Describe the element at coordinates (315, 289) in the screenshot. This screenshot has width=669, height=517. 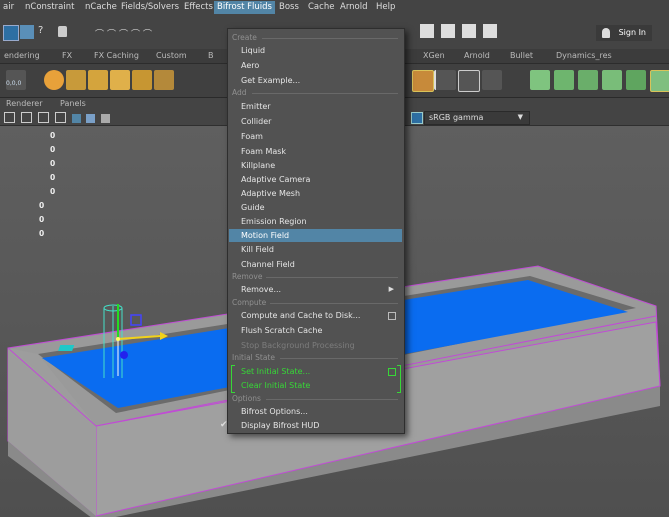
I see `menu-item-remove: Remove... ▶` at that location.